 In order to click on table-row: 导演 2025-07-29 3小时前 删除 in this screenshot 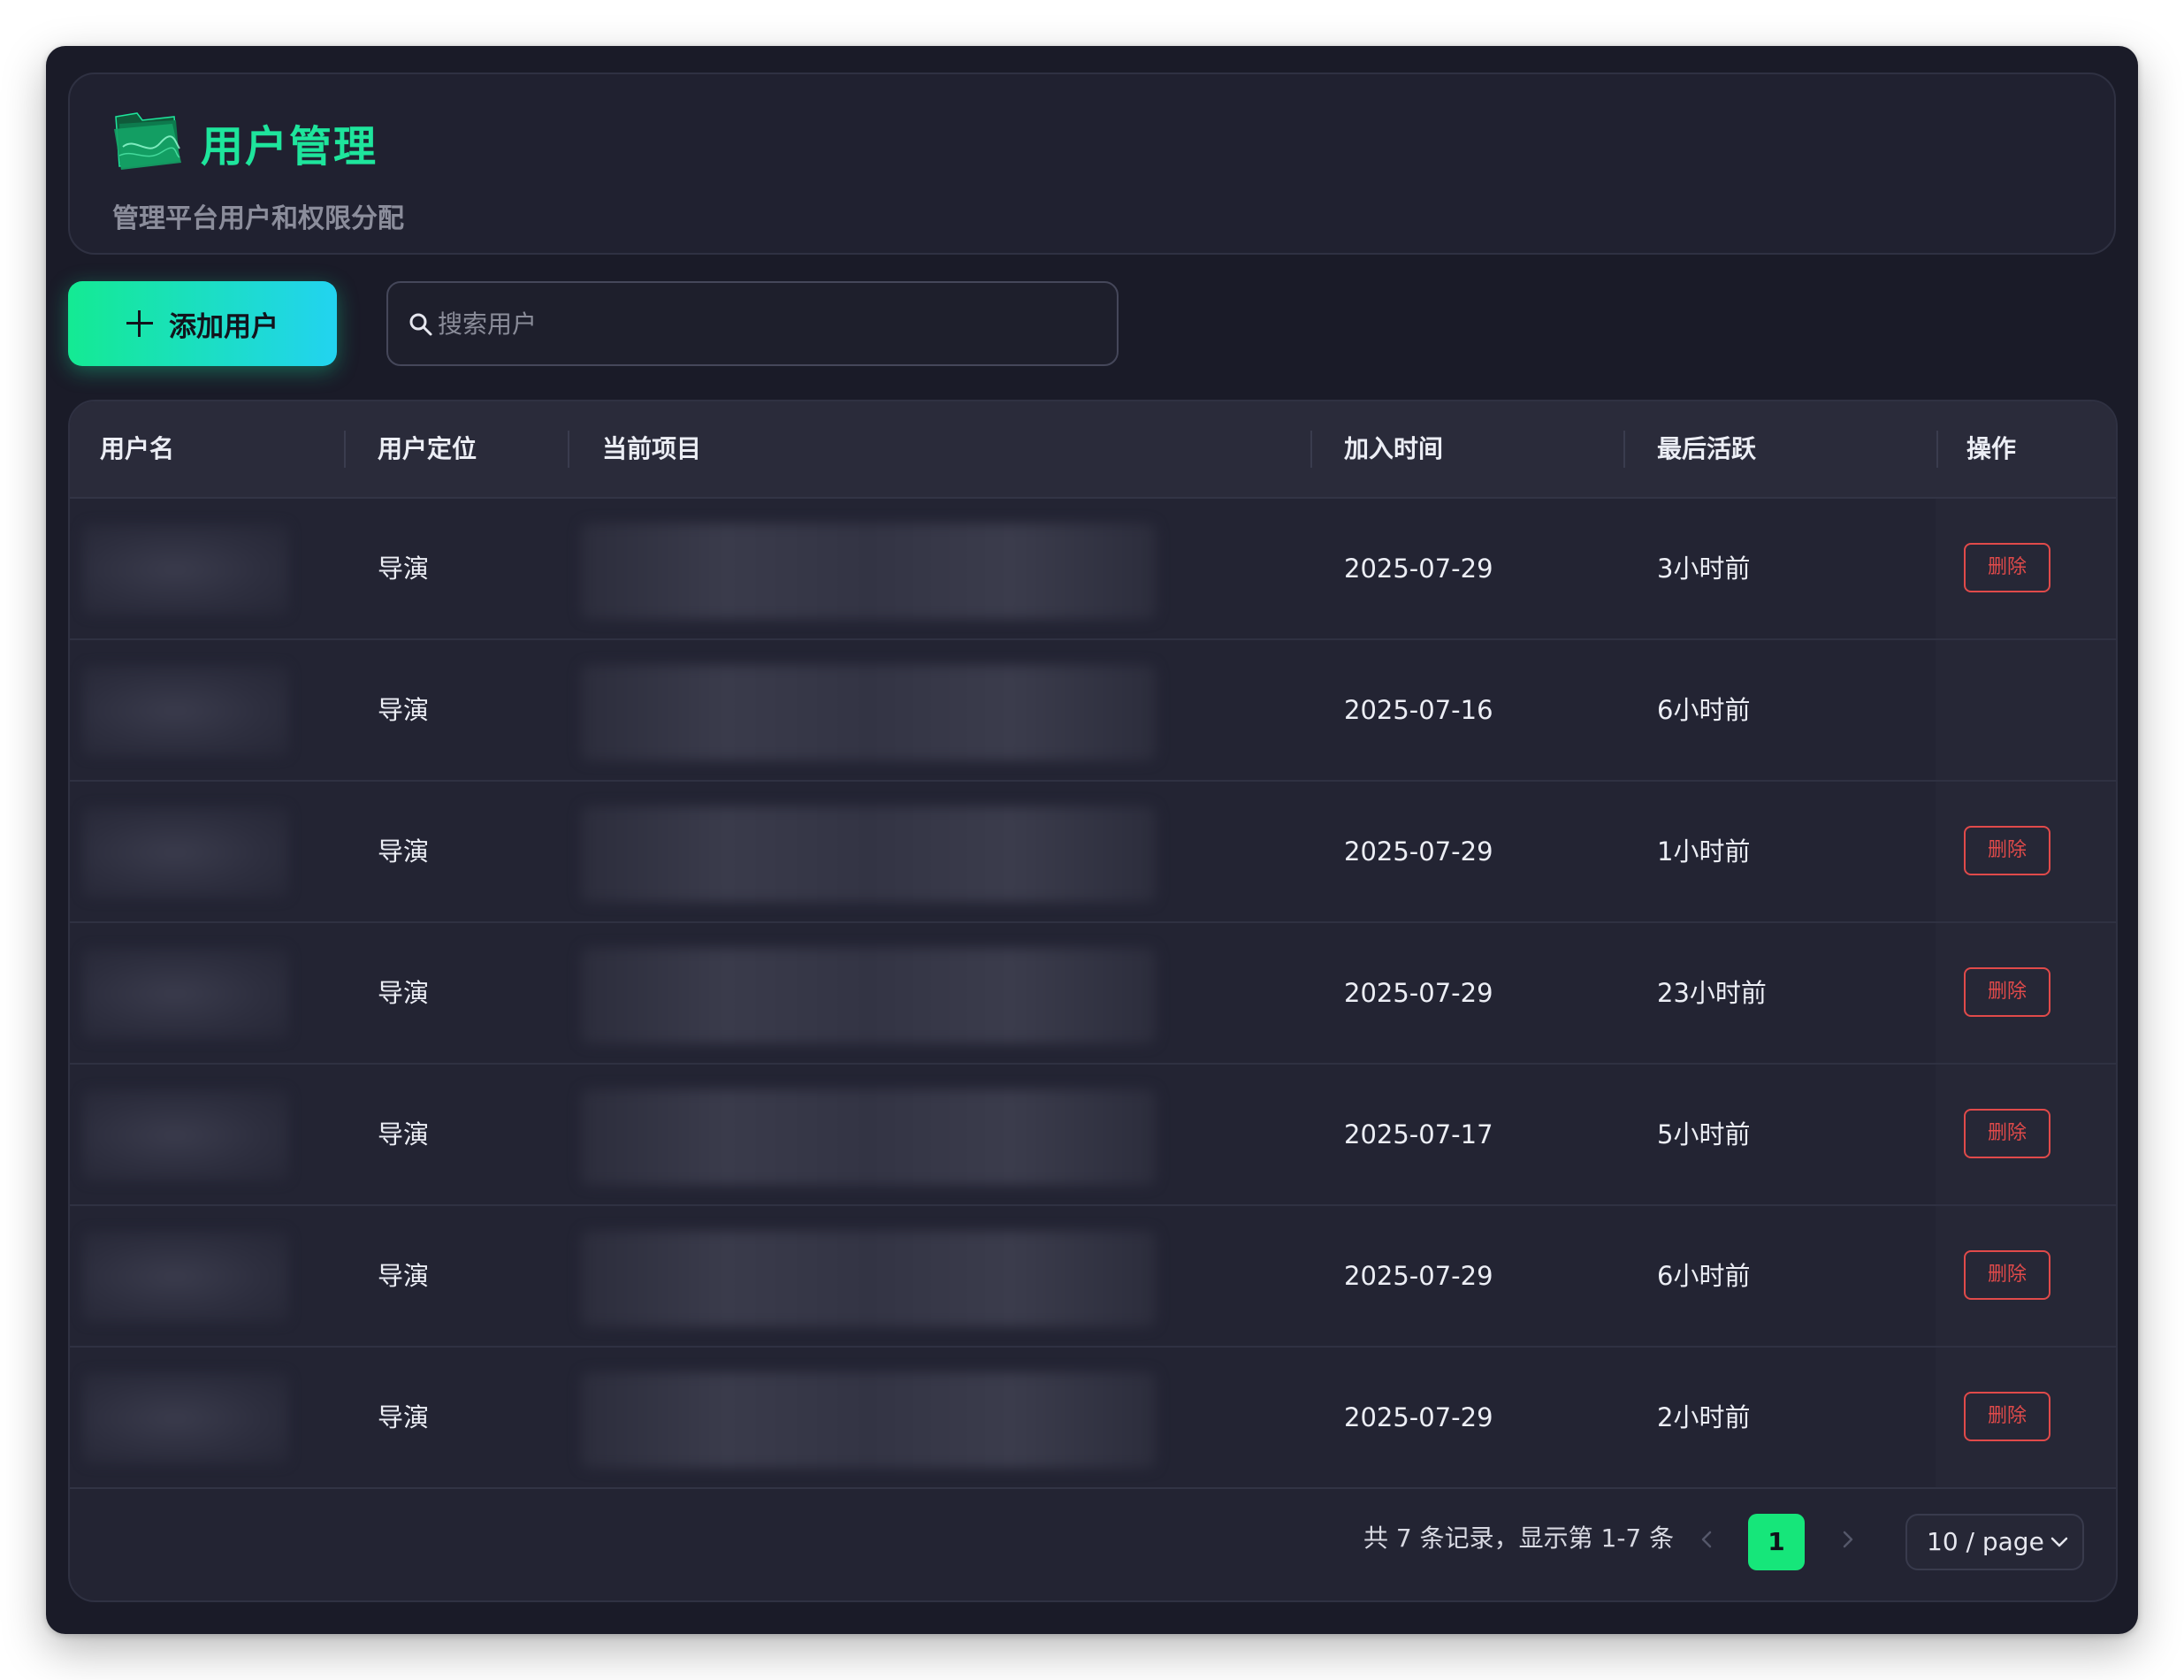, I will do `click(1093, 569)`.